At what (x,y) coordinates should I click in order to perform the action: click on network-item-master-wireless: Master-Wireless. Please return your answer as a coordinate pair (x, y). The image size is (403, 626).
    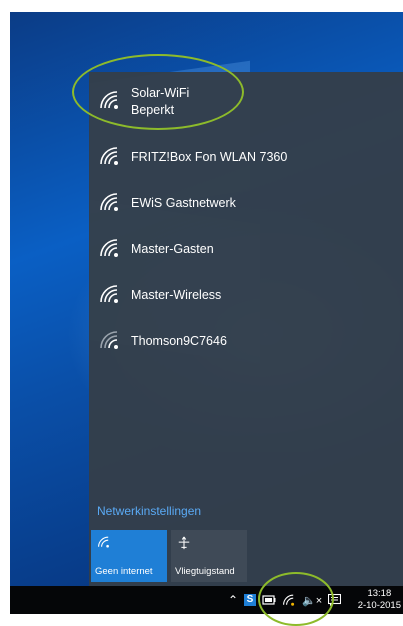
    Looking at the image, I should click on (246, 295).